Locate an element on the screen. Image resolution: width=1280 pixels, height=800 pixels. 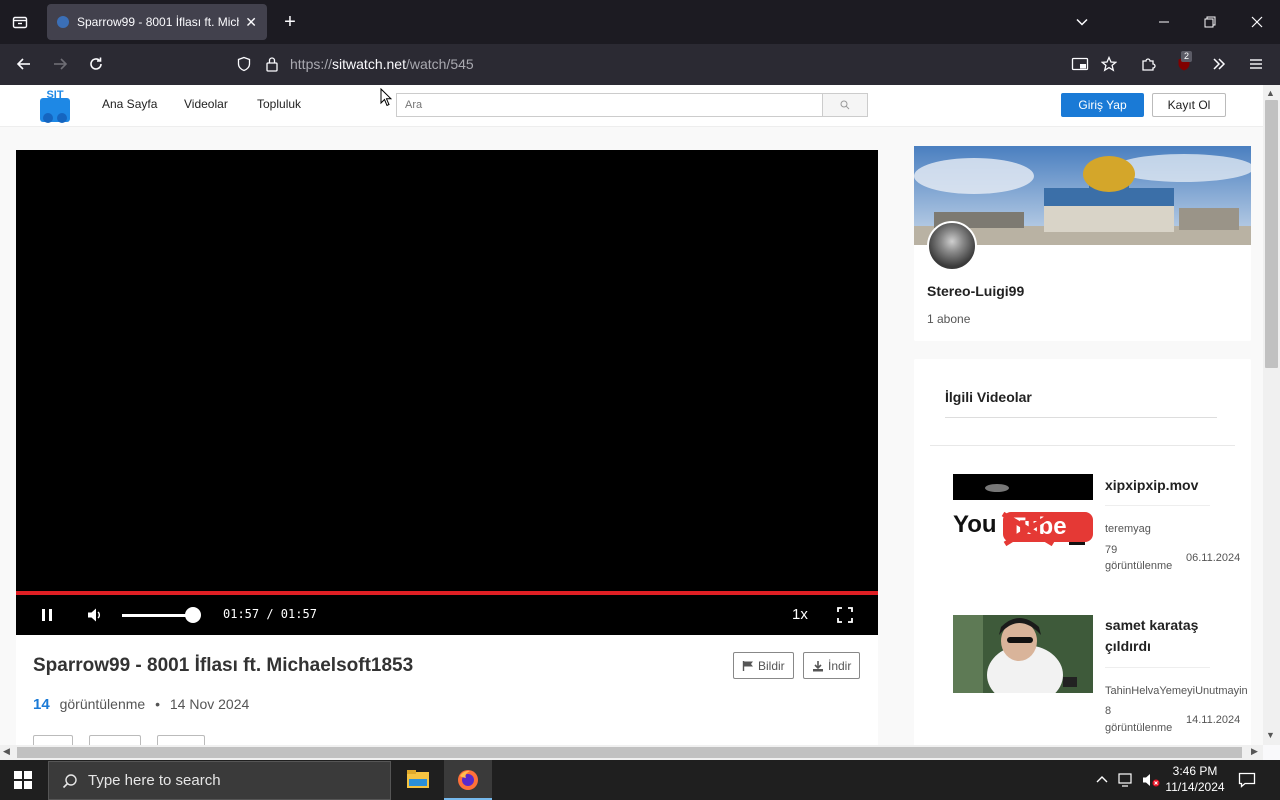
show-hidden-icons-chevron-icon is located at coordinates (1102, 780).